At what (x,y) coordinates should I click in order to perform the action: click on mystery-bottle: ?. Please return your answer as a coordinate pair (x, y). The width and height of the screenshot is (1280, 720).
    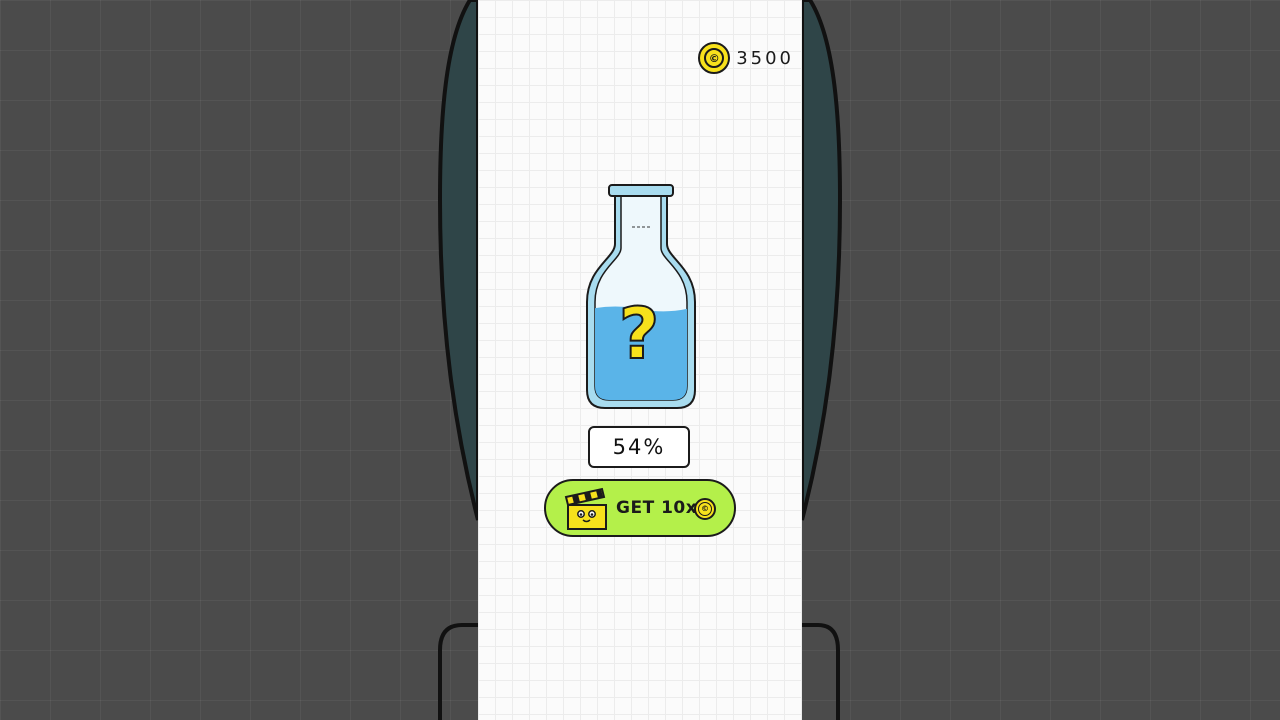
    Looking at the image, I should click on (641, 296).